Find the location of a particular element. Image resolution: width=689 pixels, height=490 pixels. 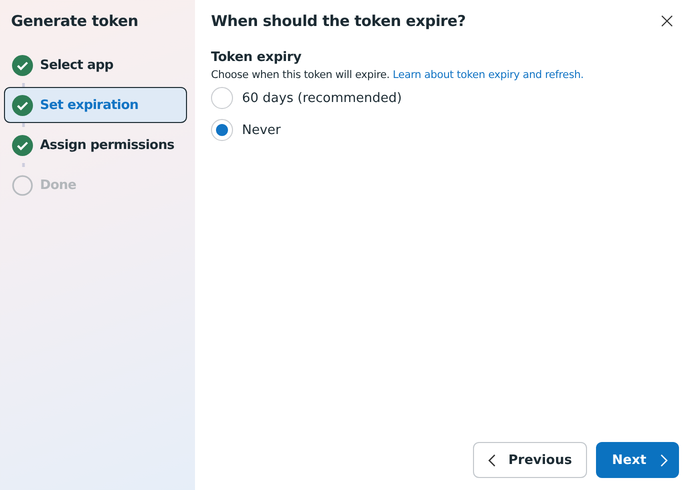

sidebar-title: Generate token is located at coordinates (75, 22).